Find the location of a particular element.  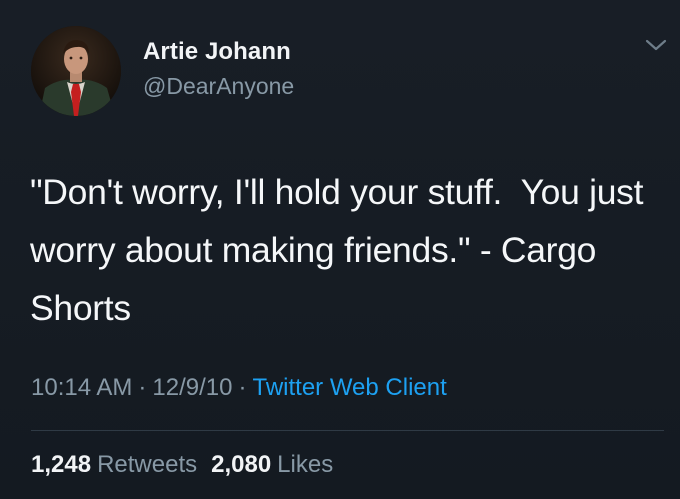

retweets-stat: 1,248 Retweets is located at coordinates (114, 464).